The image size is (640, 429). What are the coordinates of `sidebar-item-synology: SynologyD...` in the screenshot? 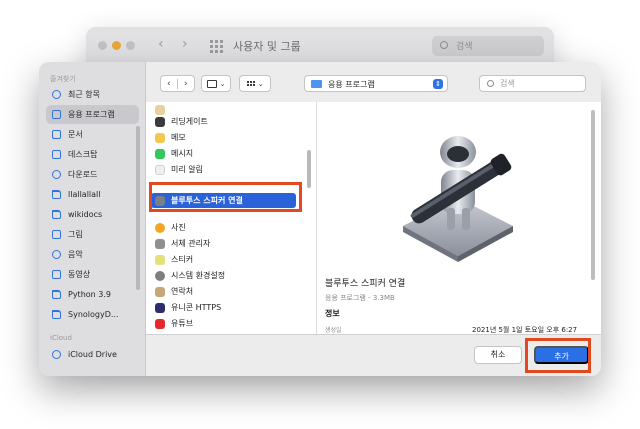 It's located at (92, 314).